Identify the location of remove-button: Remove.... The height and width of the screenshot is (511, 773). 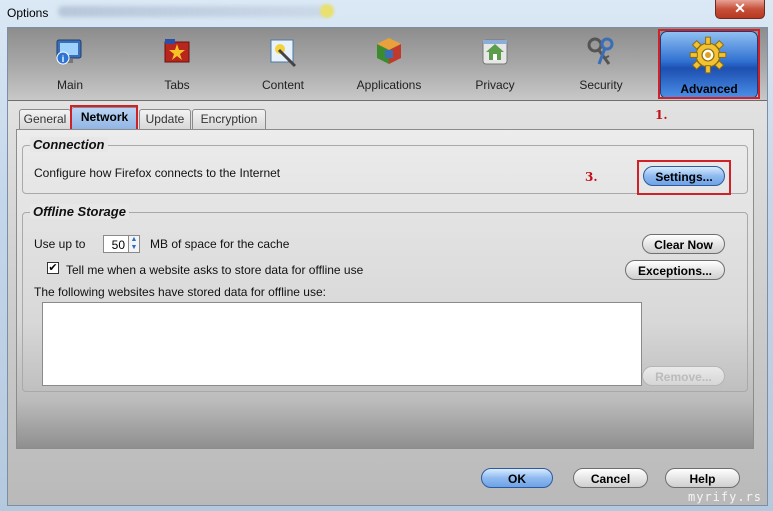
(683, 376).